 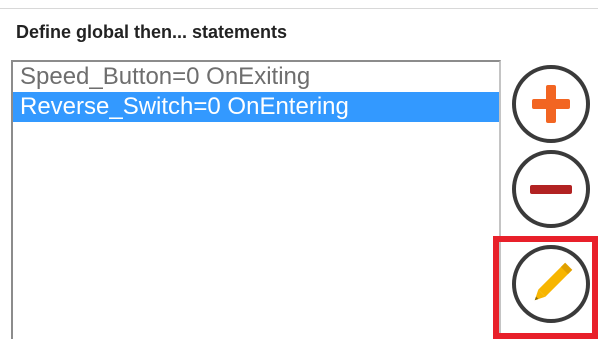 What do you see at coordinates (256, 77) in the screenshot?
I see `list-item: Speed_Button=0 OnExiting` at bounding box center [256, 77].